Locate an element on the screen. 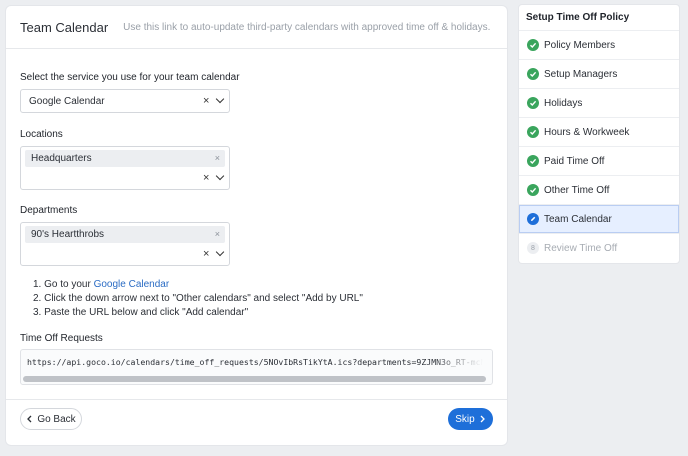  chevron-left-icon is located at coordinates (29, 419).